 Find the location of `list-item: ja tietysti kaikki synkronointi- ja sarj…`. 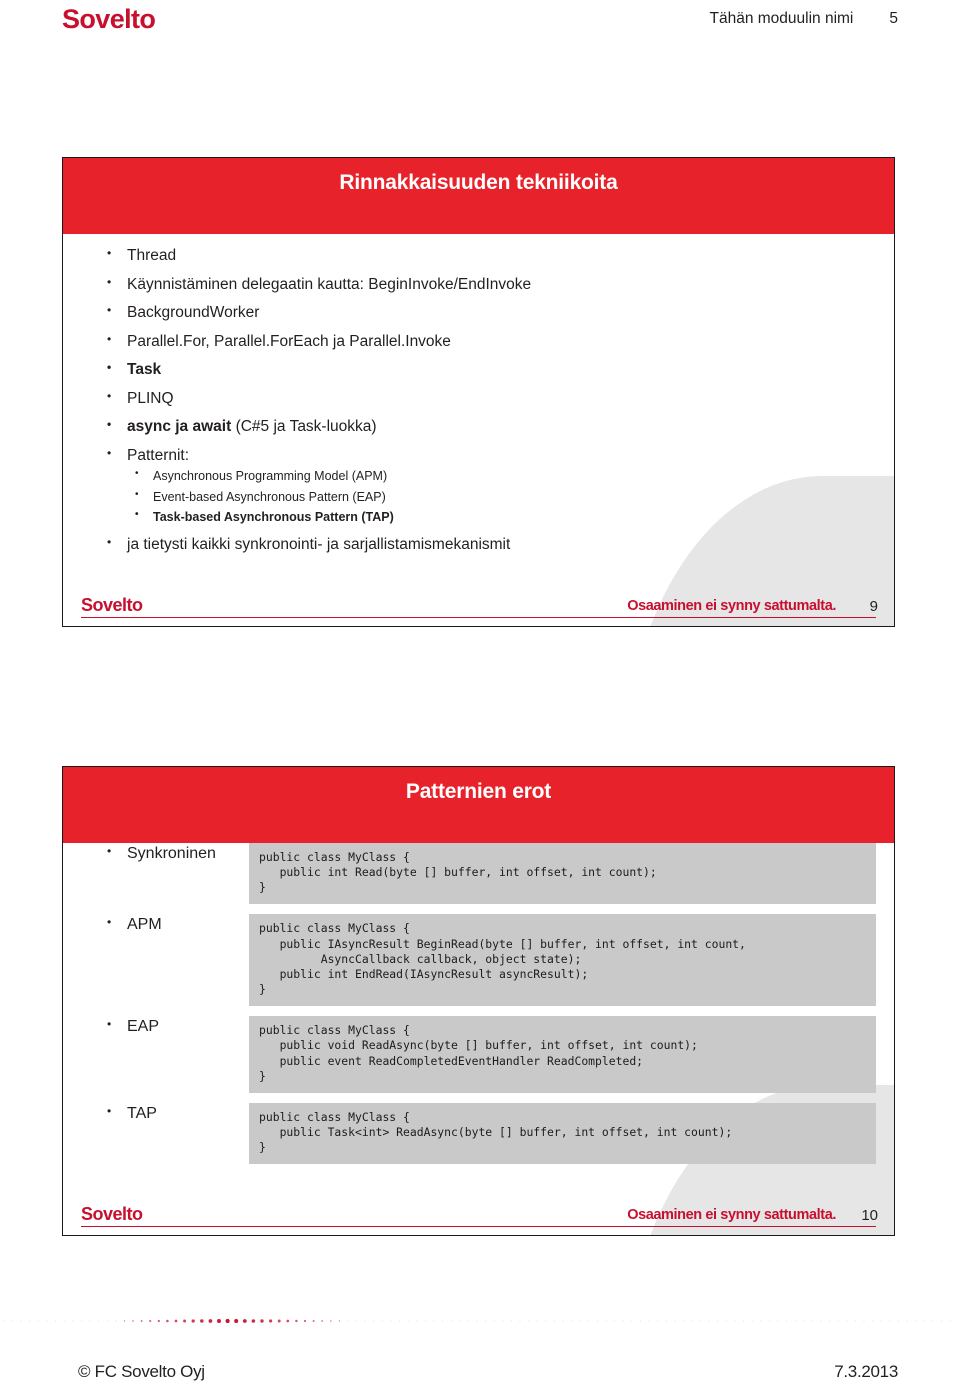

list-item: ja tietysti kaikki synkronointi- ja sarj… is located at coordinates (478, 544).